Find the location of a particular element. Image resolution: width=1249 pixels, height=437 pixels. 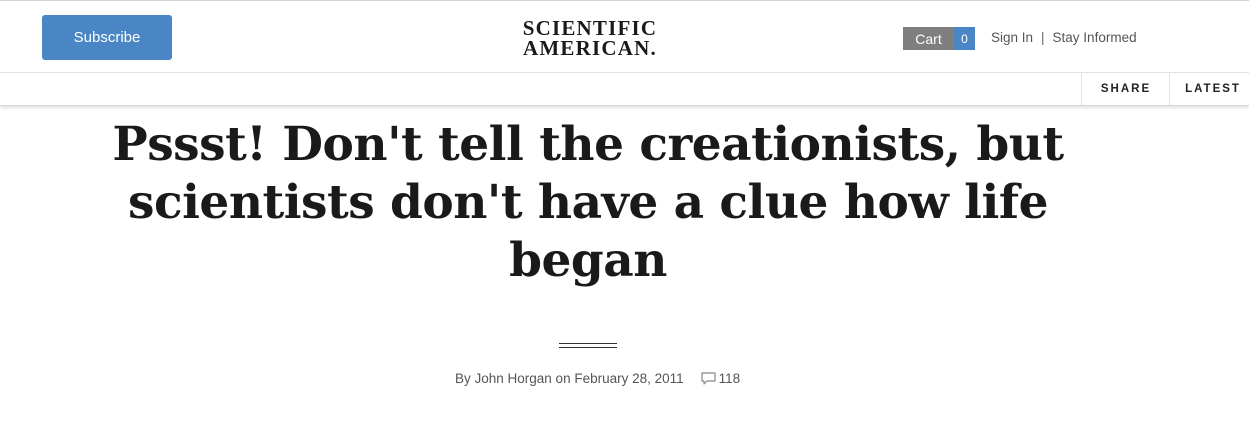

stay-informed-link: Stay Informed is located at coordinates (1095, 37).